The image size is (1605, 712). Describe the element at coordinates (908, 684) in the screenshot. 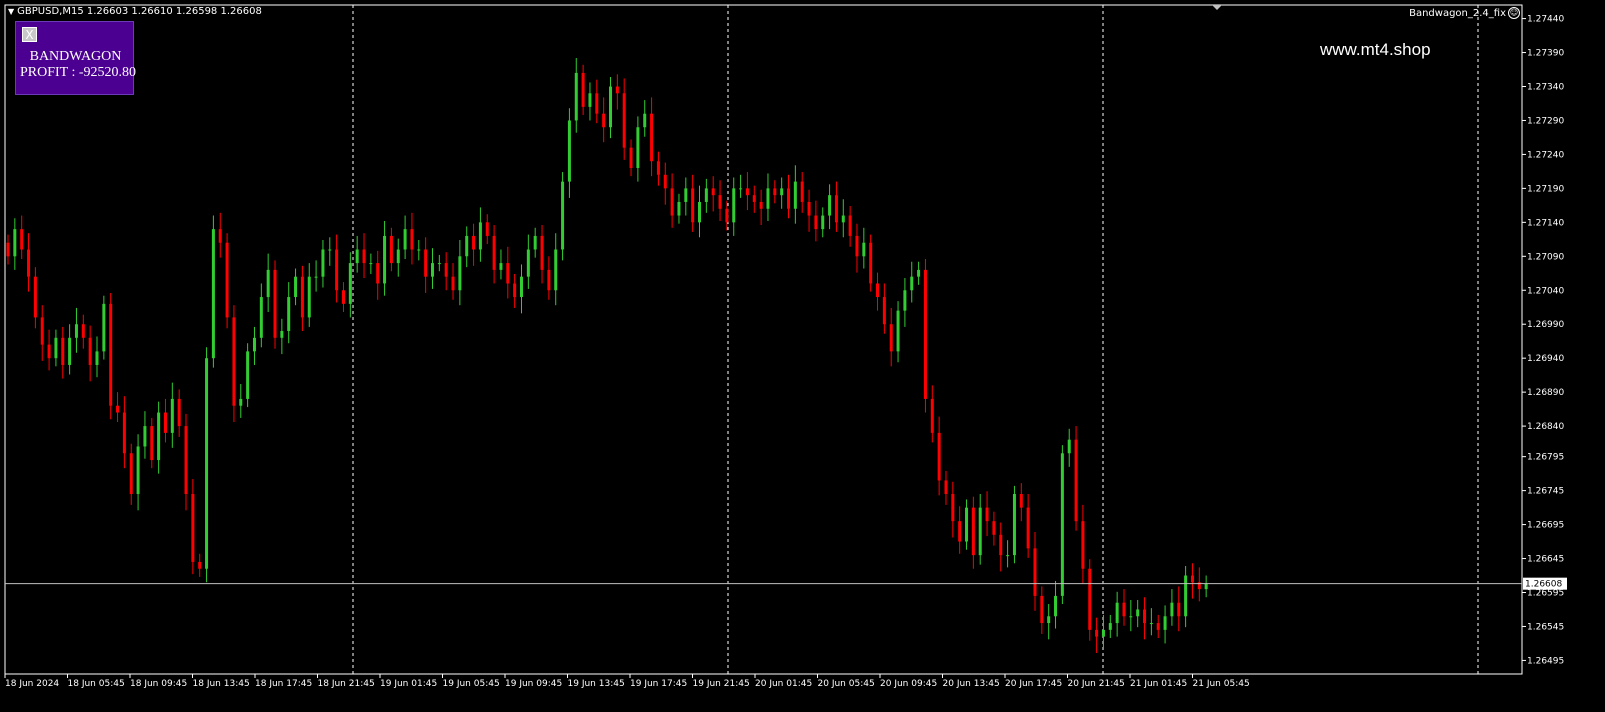

I see `x-tick-label: 20 Jun 09:45` at that location.